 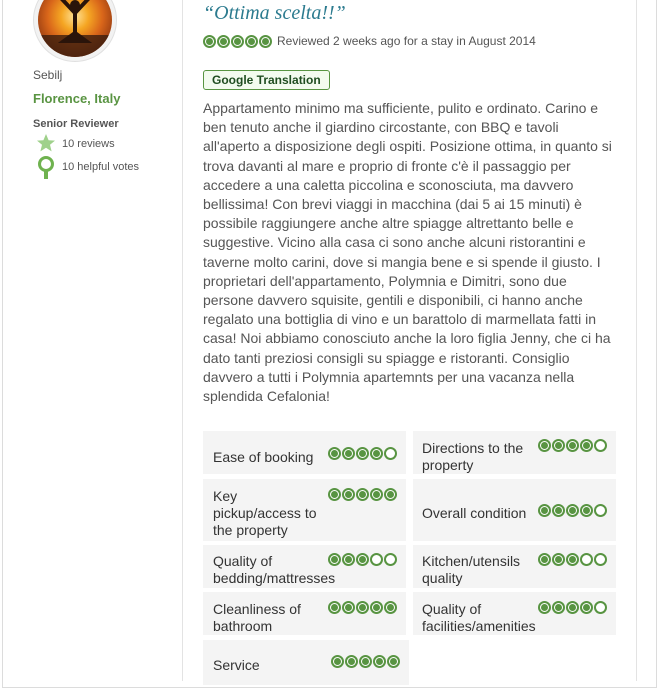 What do you see at coordinates (76, 124) in the screenshot?
I see `reviewer-badge: Senior Reviewer` at bounding box center [76, 124].